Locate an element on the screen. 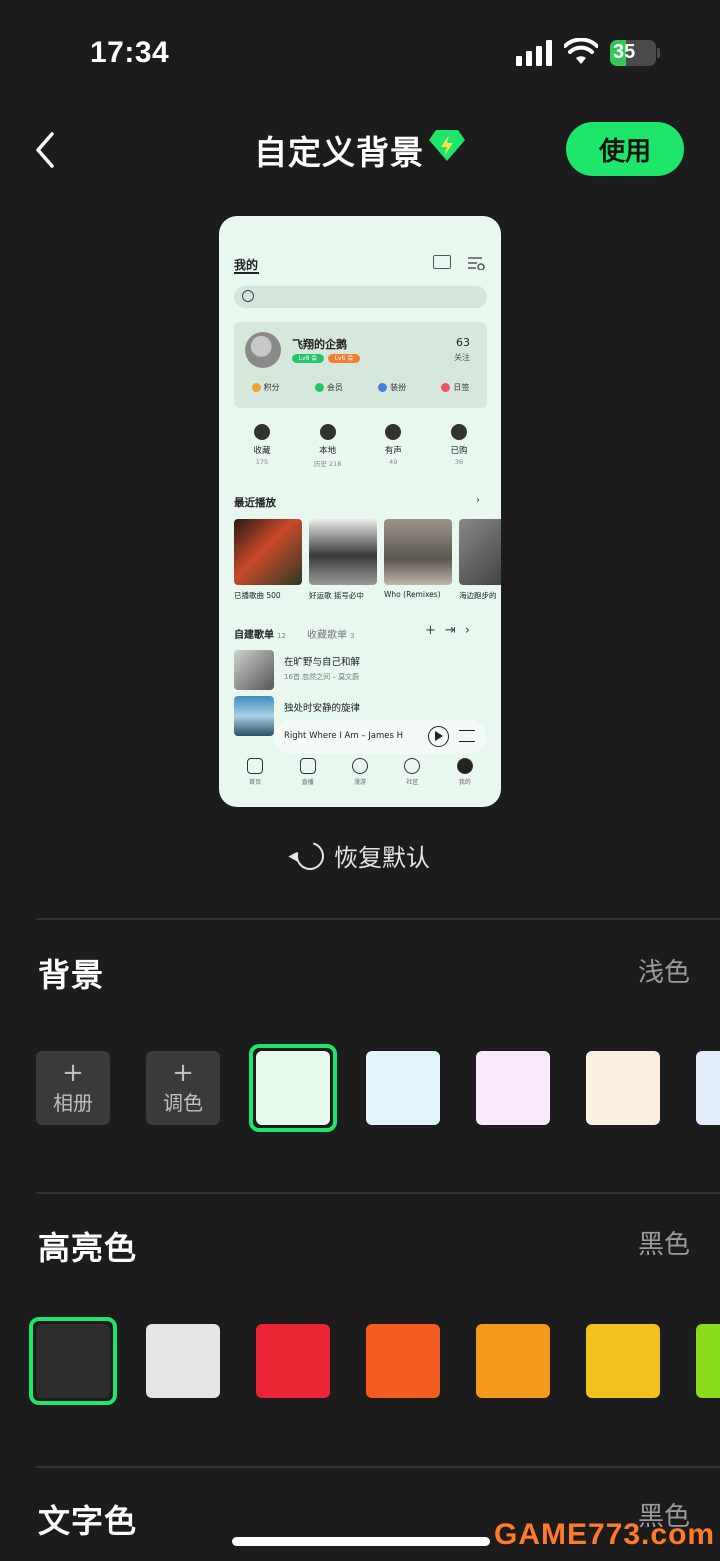 The width and height of the screenshot is (720, 1561). play-square-icon is located at coordinates (307, 766).